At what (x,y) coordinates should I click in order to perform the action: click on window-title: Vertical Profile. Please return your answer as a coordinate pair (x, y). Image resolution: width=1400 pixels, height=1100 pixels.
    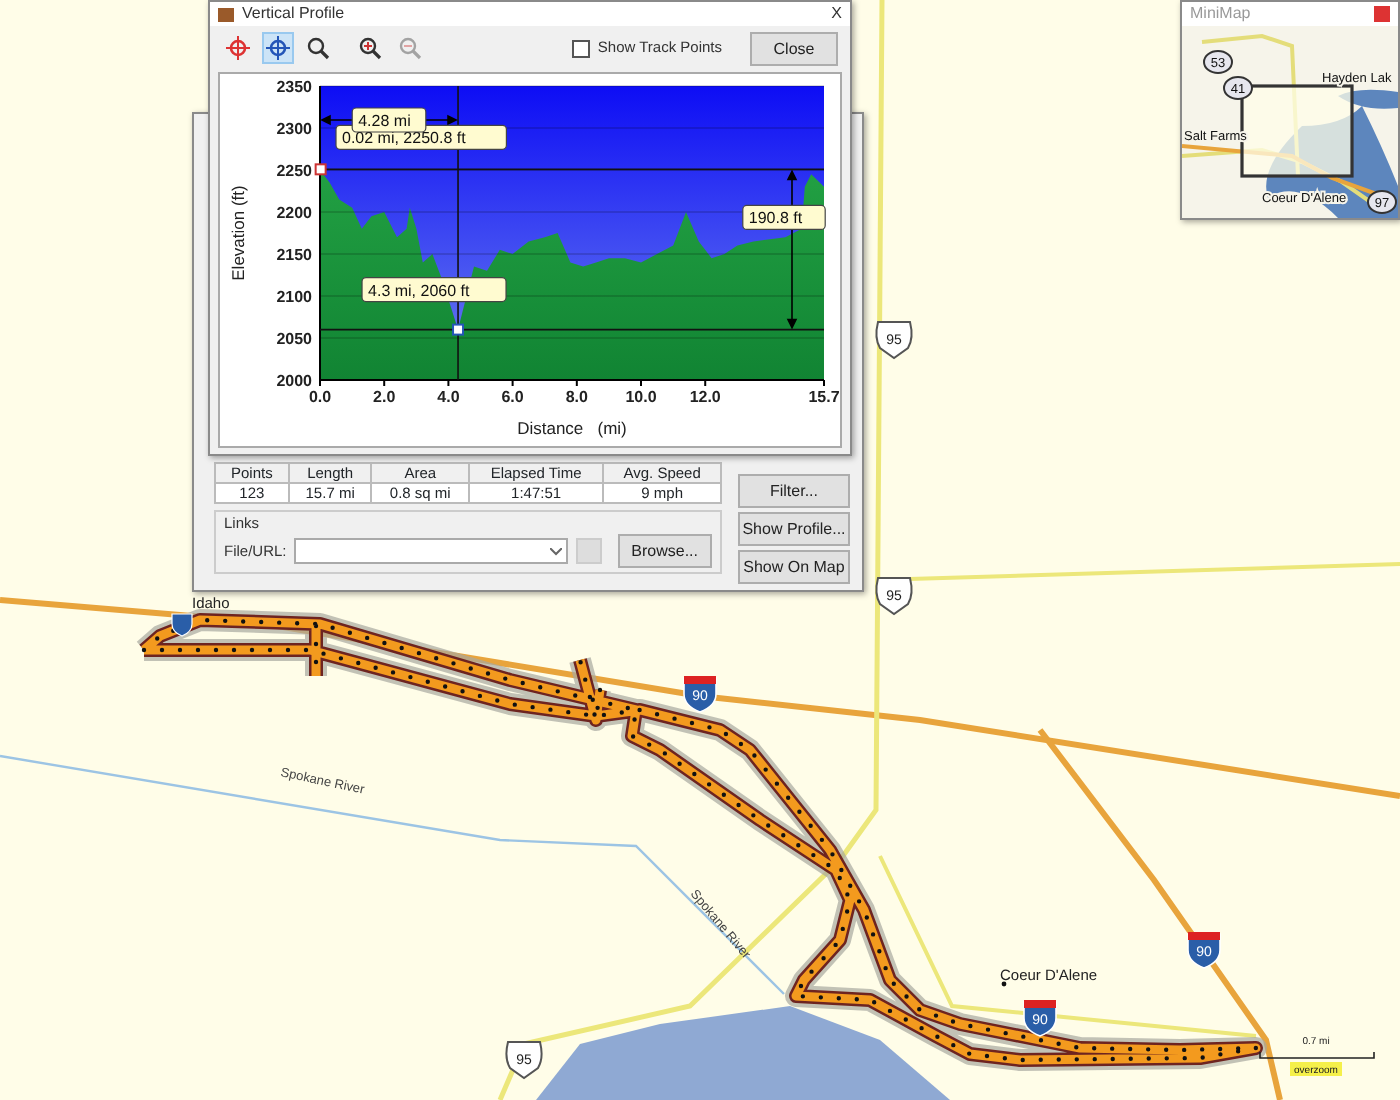
    Looking at the image, I should click on (293, 14).